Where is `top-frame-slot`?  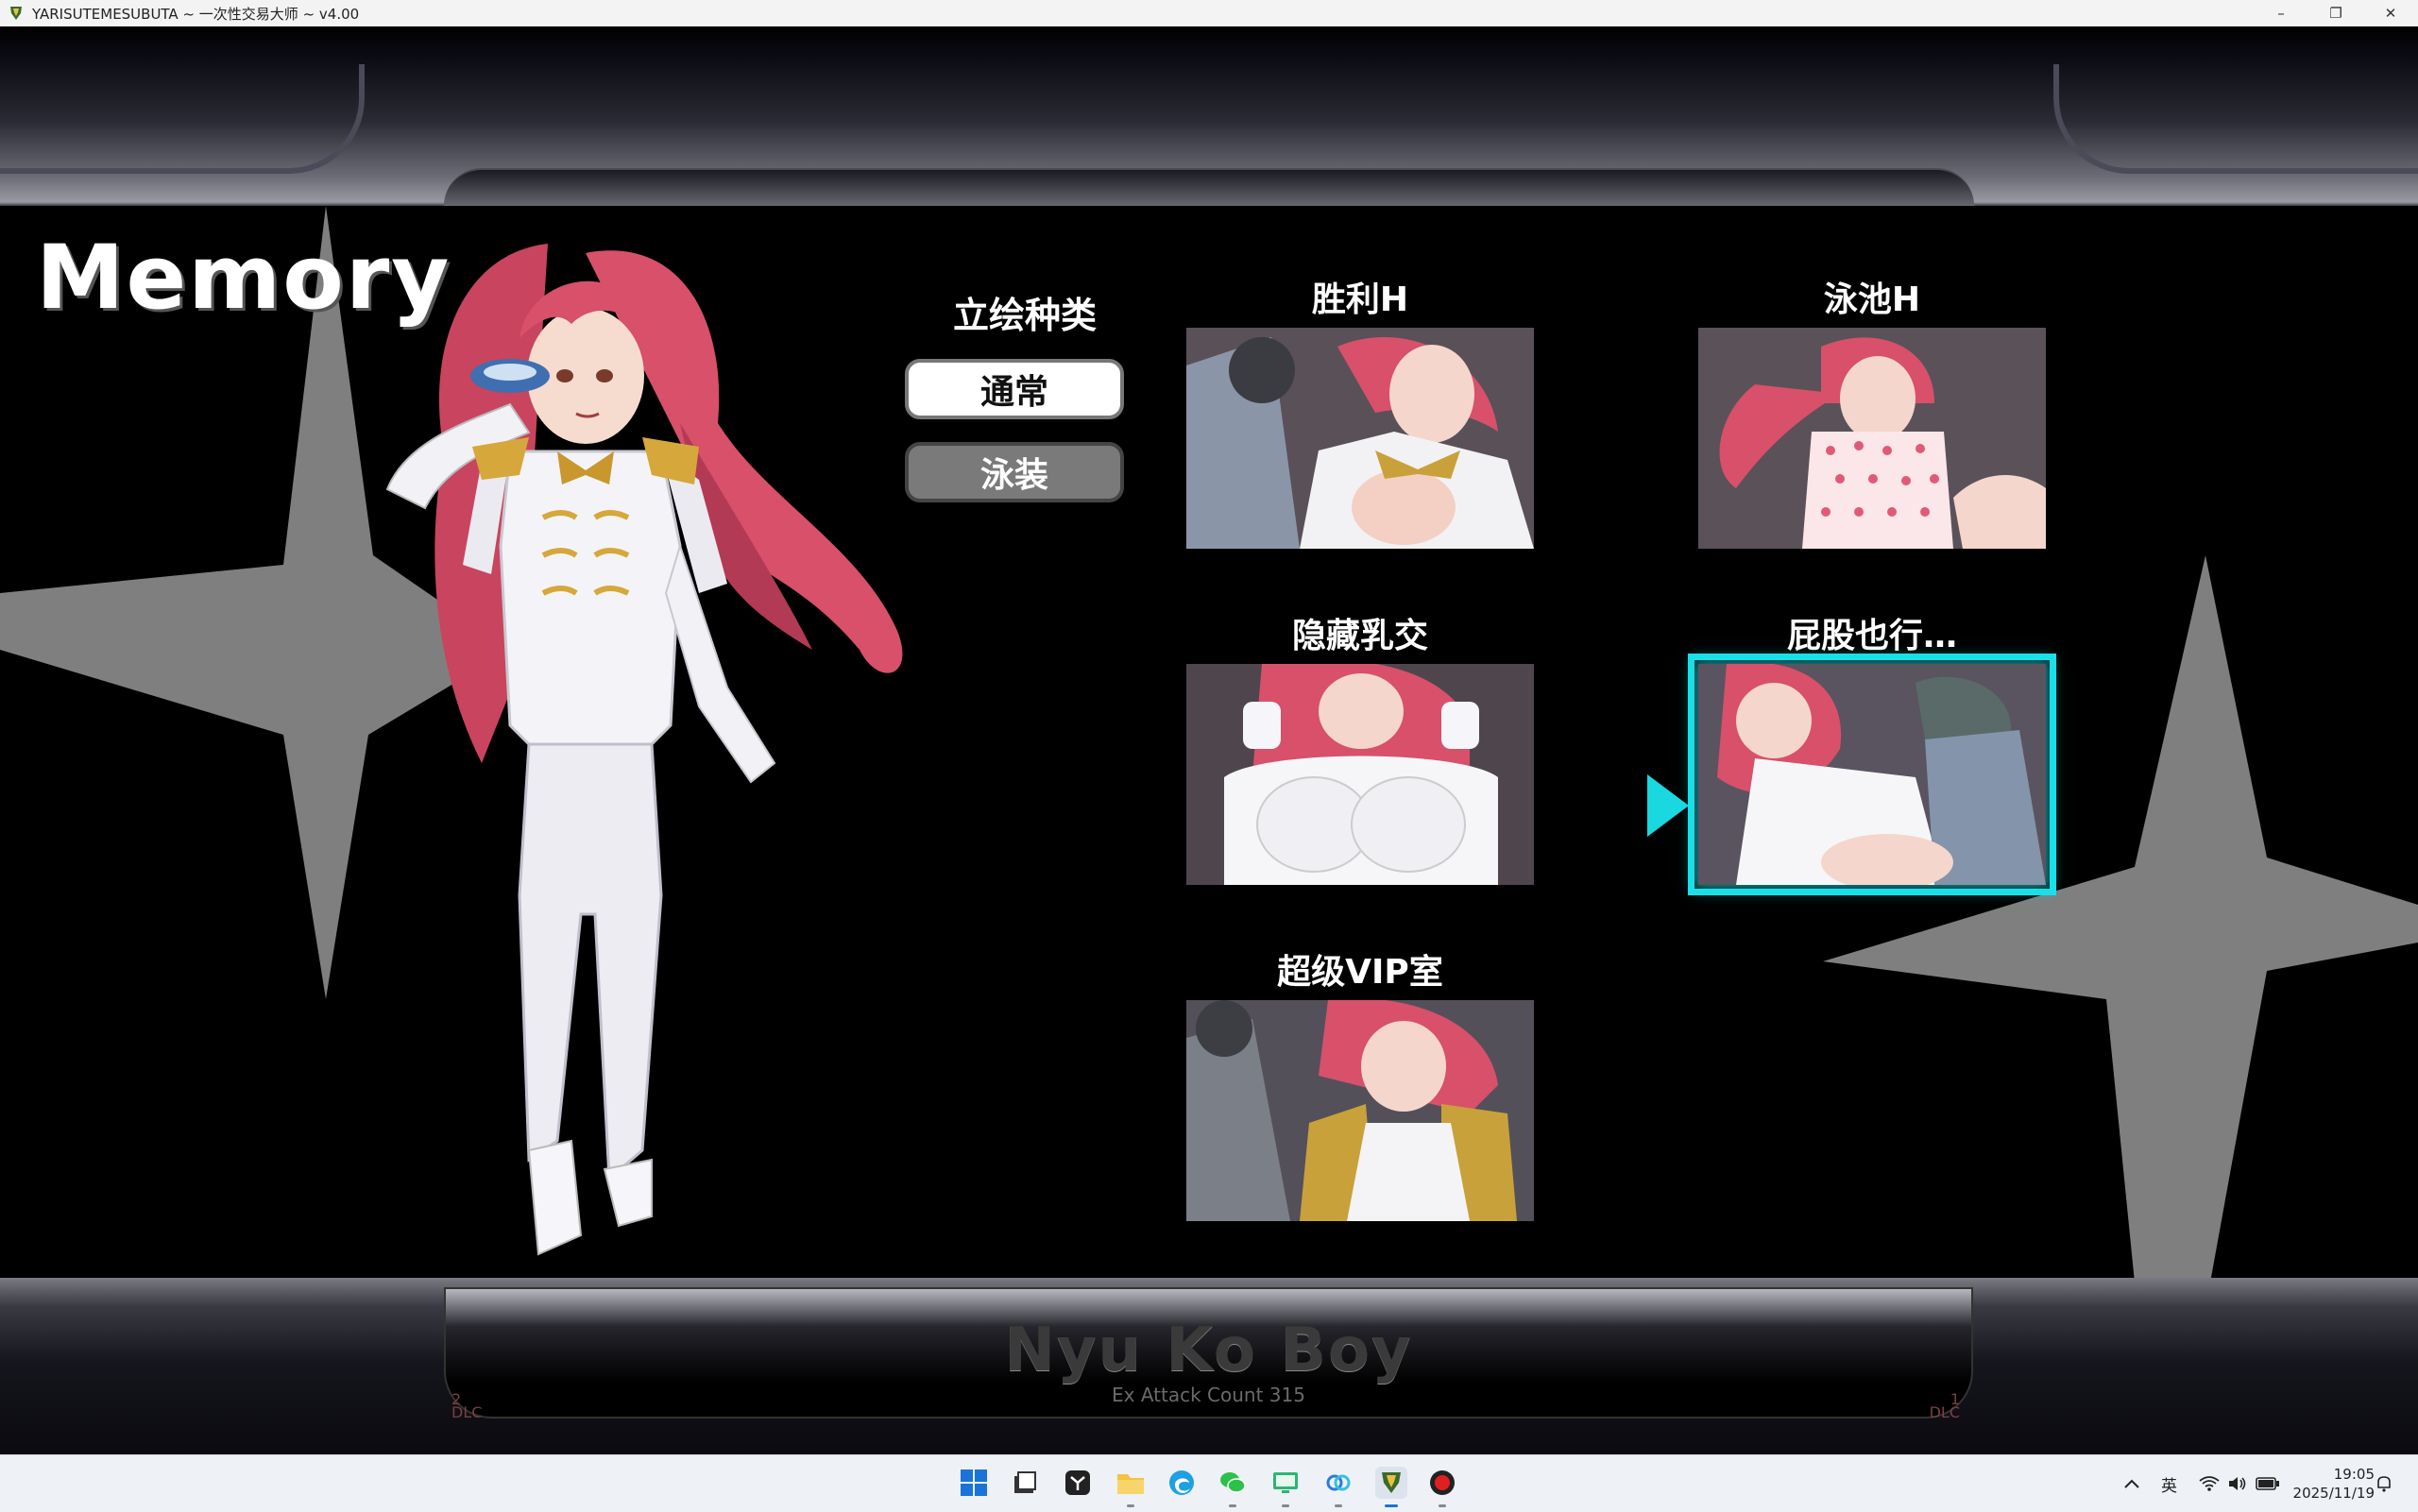 top-frame-slot is located at coordinates (1209, 188).